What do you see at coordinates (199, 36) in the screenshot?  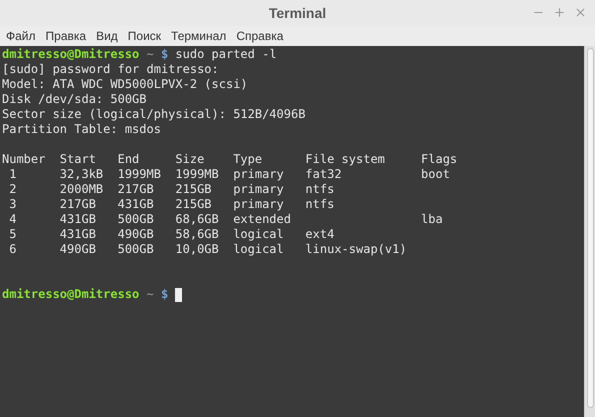 I see `menu-item: Терминал` at bounding box center [199, 36].